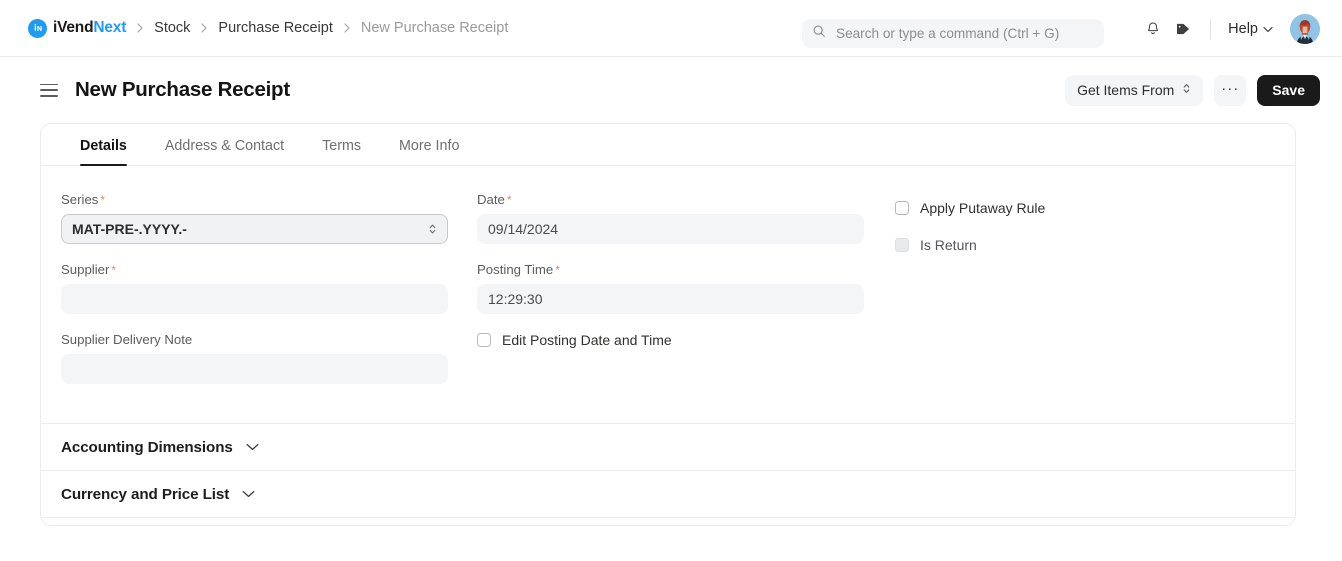 The image size is (1342, 561). I want to click on apply-putaway-rule-checkbox, so click(902, 208).